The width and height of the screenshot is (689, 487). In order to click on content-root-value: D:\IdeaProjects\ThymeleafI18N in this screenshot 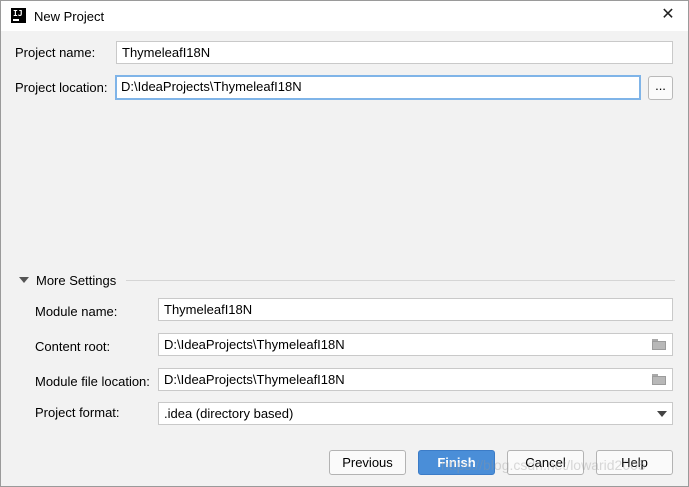, I will do `click(254, 344)`.